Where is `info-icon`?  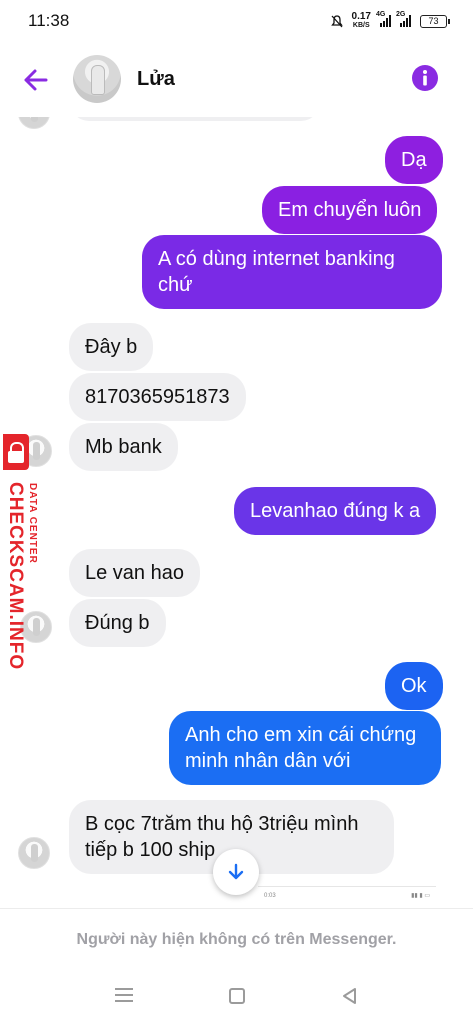
info-icon is located at coordinates (425, 78).